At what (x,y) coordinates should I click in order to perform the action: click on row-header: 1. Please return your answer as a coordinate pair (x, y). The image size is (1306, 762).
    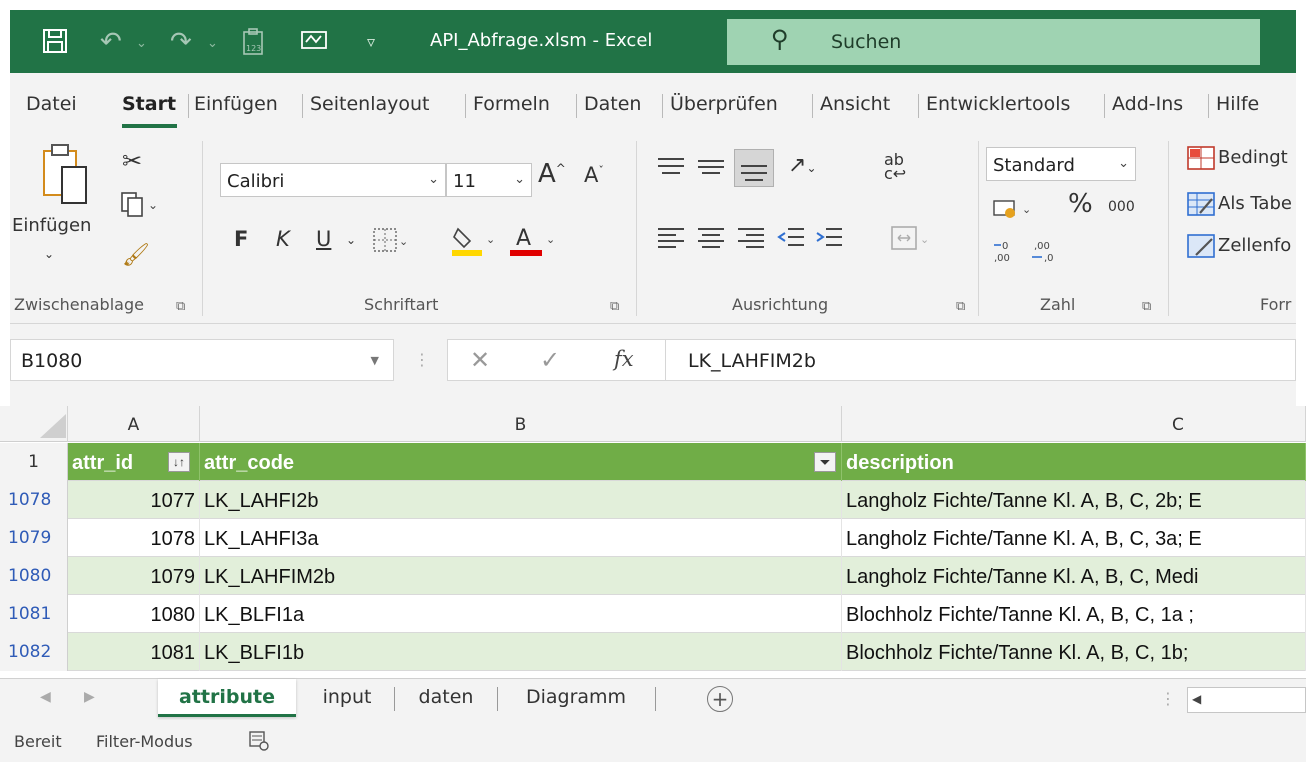
    Looking at the image, I should click on (34, 462).